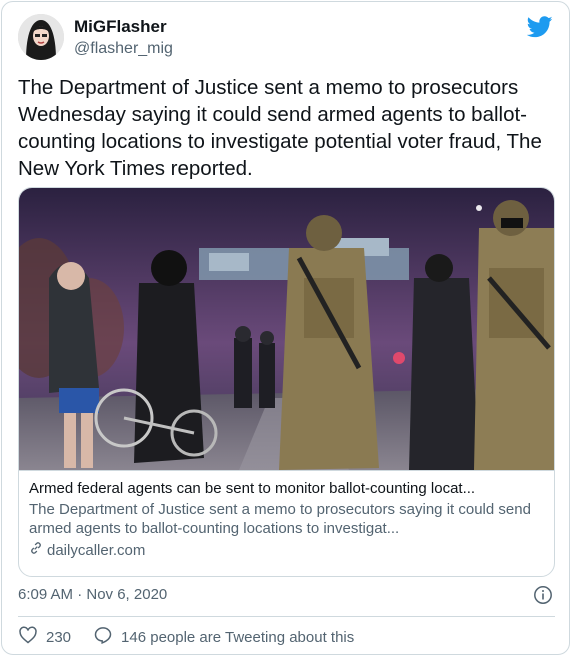  Describe the element at coordinates (543, 595) in the screenshot. I see `info-icon` at that location.